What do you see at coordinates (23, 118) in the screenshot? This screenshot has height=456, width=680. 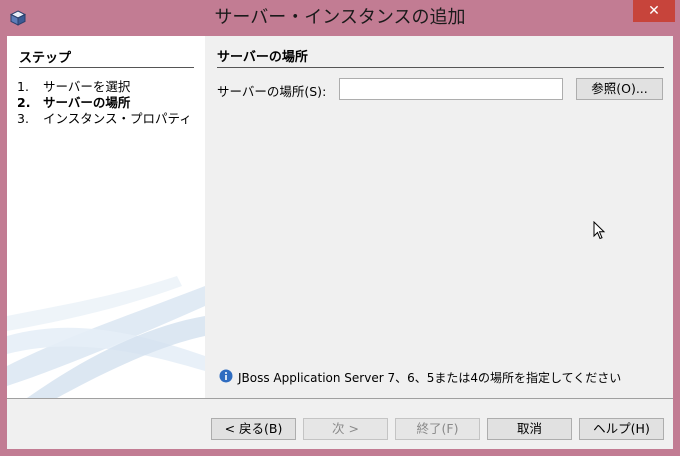 I see `step-number: 3.` at bounding box center [23, 118].